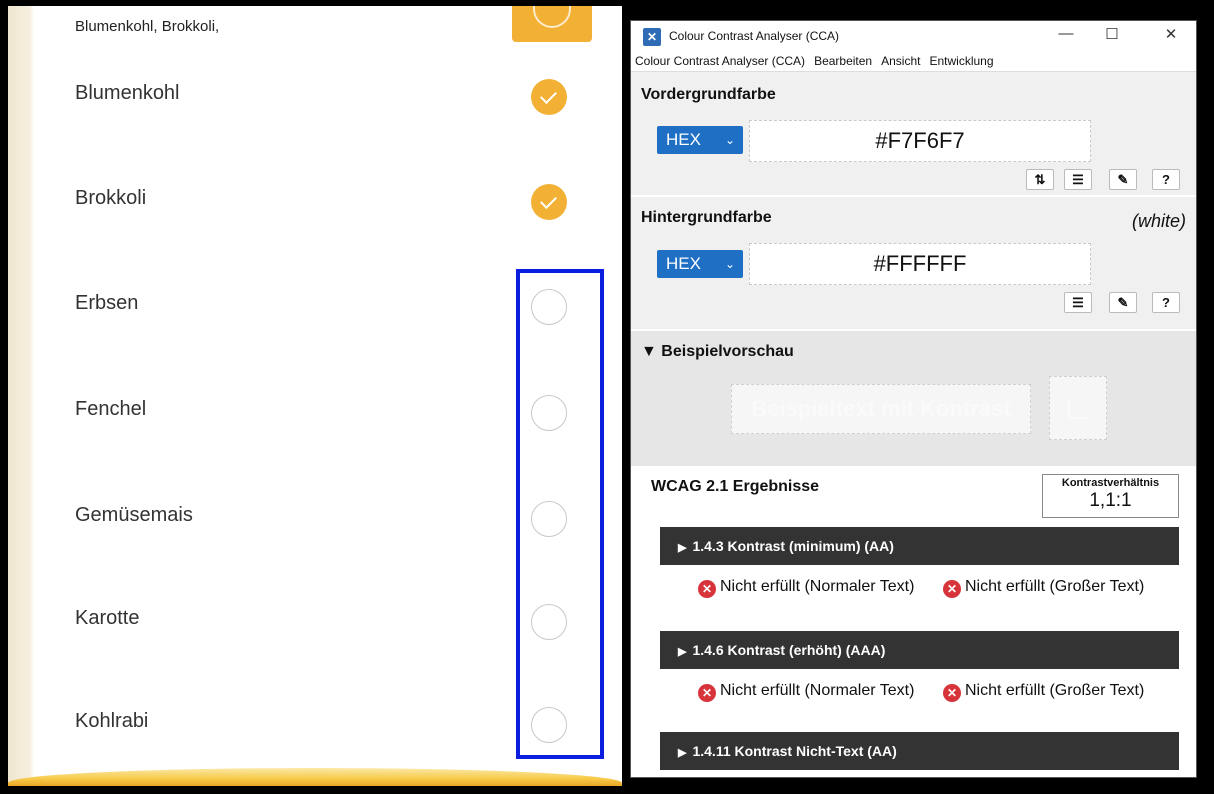 The width and height of the screenshot is (1214, 794). What do you see at coordinates (754, 36) in the screenshot?
I see `window-title: Colour Contrast Analyser (CCA)` at bounding box center [754, 36].